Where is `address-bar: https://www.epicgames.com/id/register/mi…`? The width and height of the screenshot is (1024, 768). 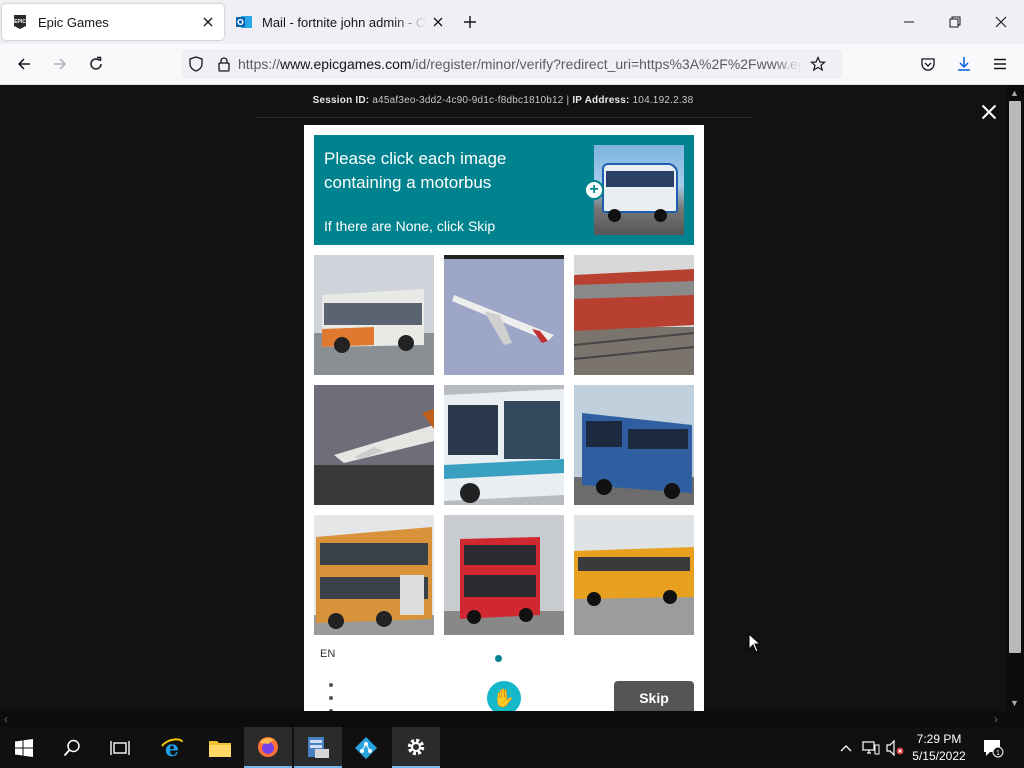 address-bar: https://www.epicgames.com/id/register/mi… is located at coordinates (512, 64).